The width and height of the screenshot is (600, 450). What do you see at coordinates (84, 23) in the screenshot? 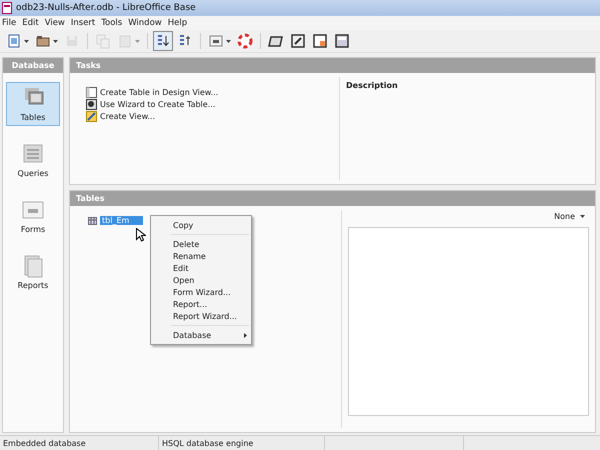
I see `menu-item: Insert` at bounding box center [84, 23].